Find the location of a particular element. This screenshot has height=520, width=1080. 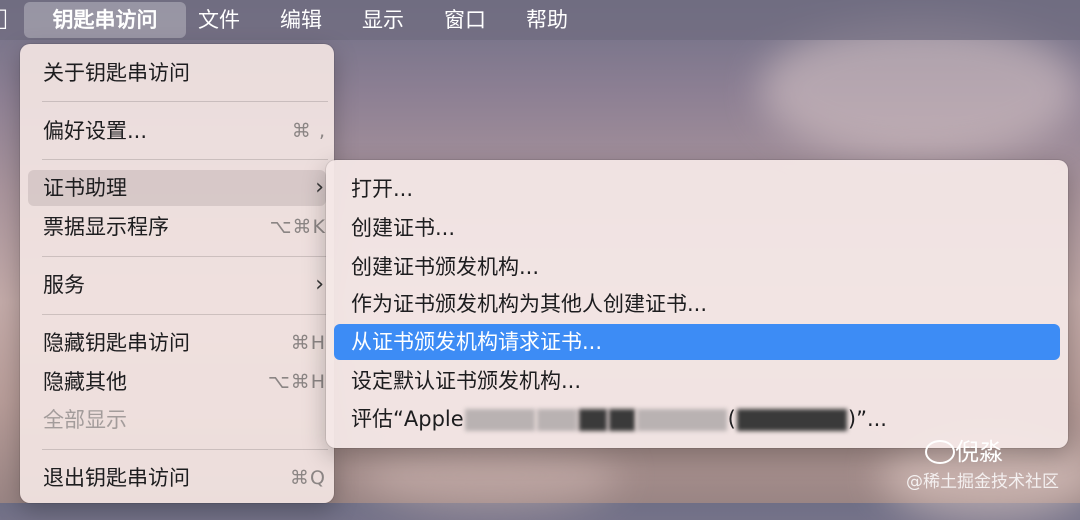

menu-item-preferences: 偏好设置... ⌘ , is located at coordinates (177, 131).